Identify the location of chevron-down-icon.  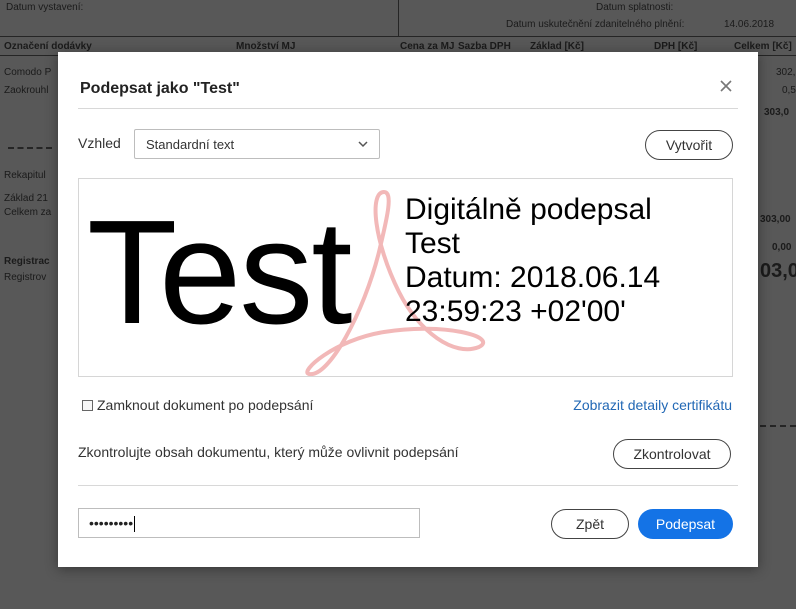
(363, 144).